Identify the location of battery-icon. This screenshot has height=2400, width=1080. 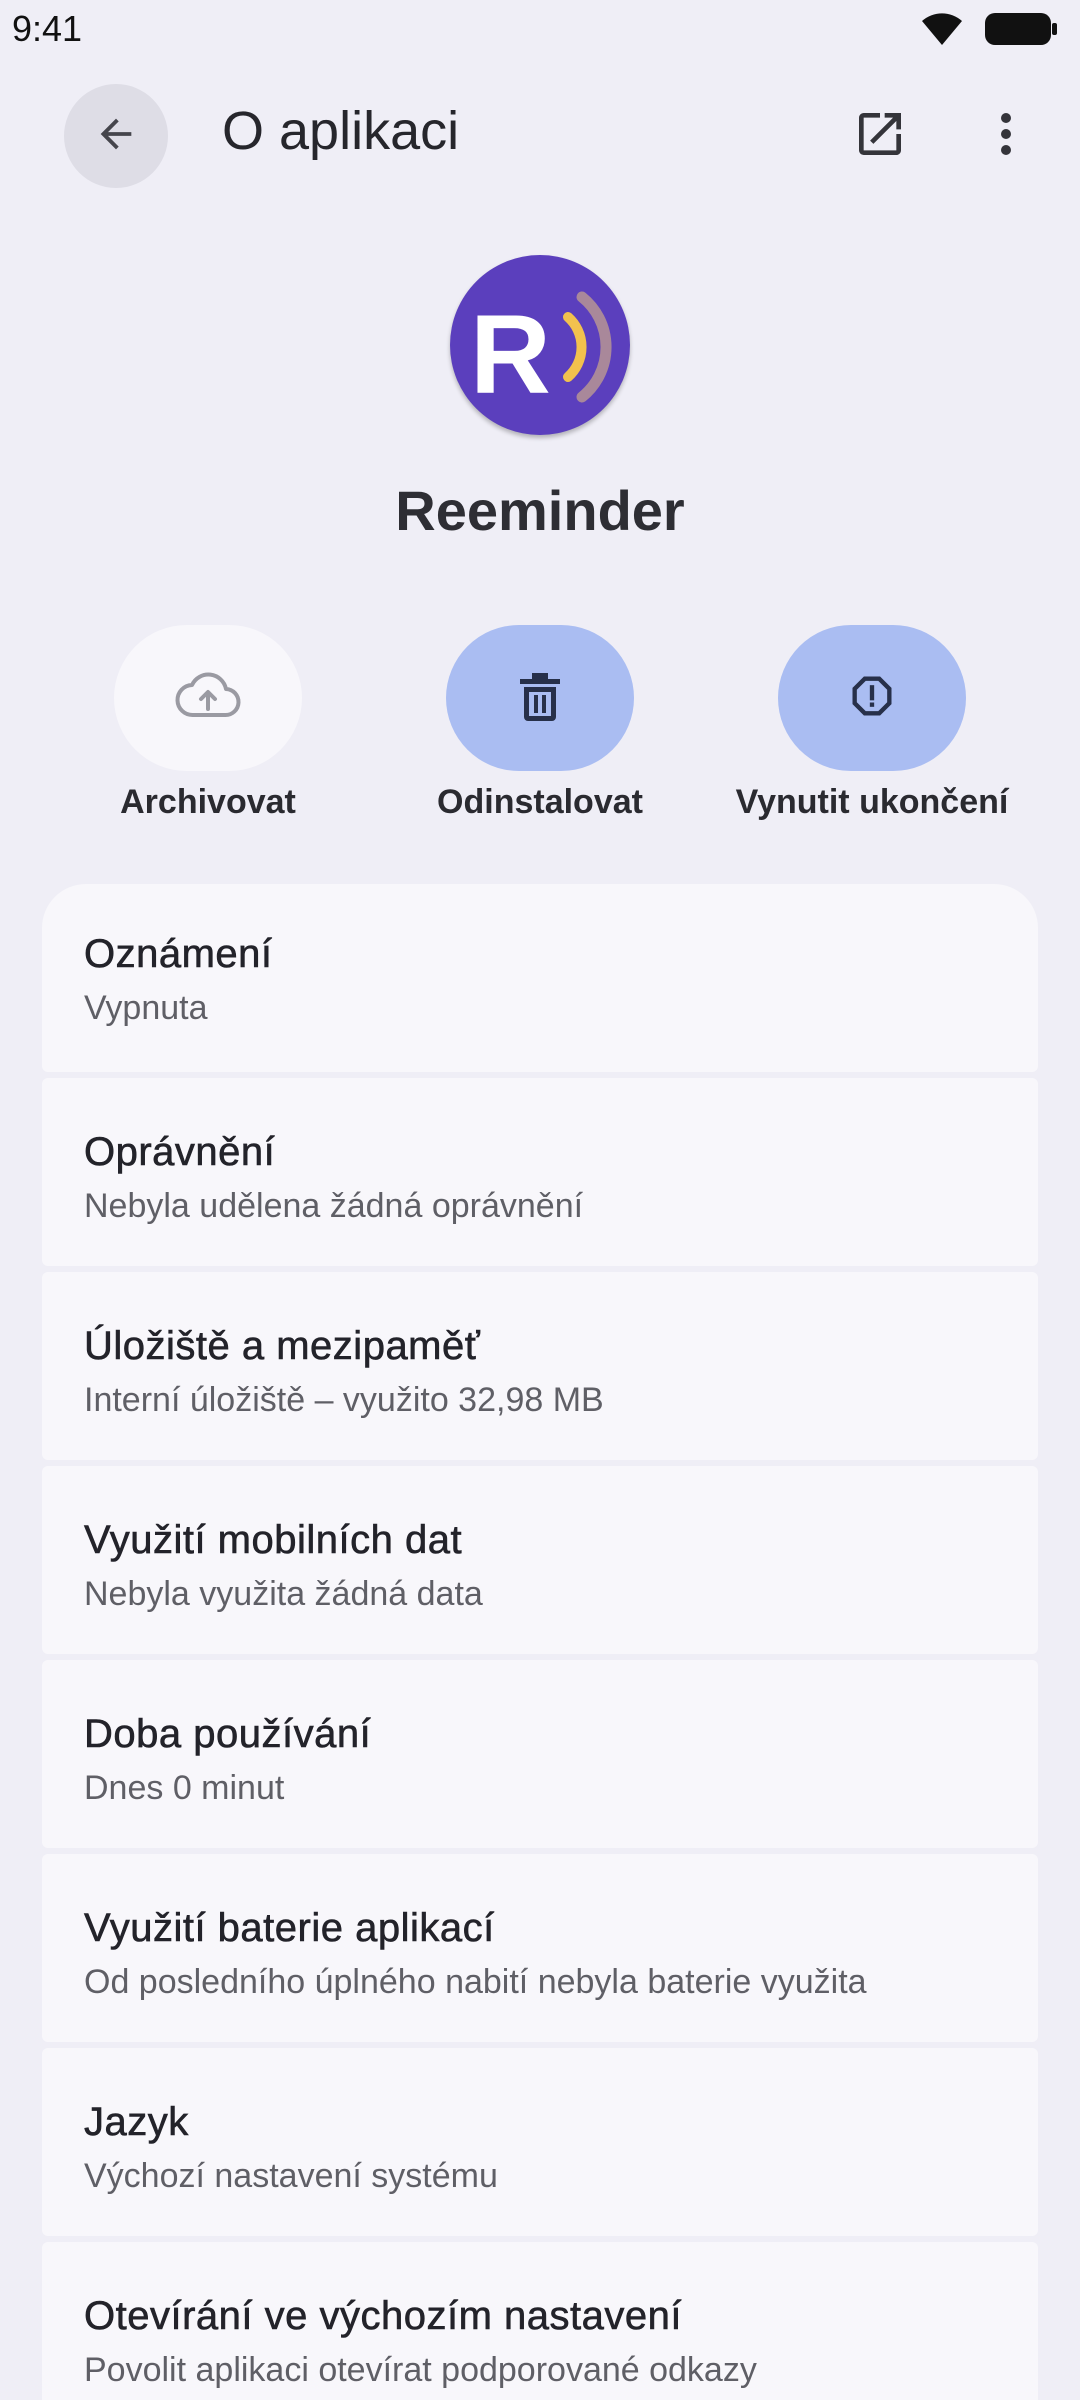
(1021, 31).